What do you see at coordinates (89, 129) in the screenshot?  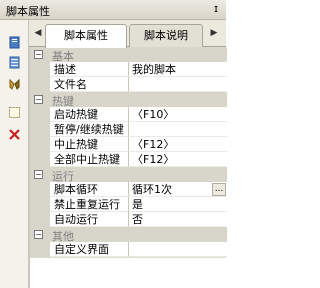 I see `property-name: 暂停/继续热键` at bounding box center [89, 129].